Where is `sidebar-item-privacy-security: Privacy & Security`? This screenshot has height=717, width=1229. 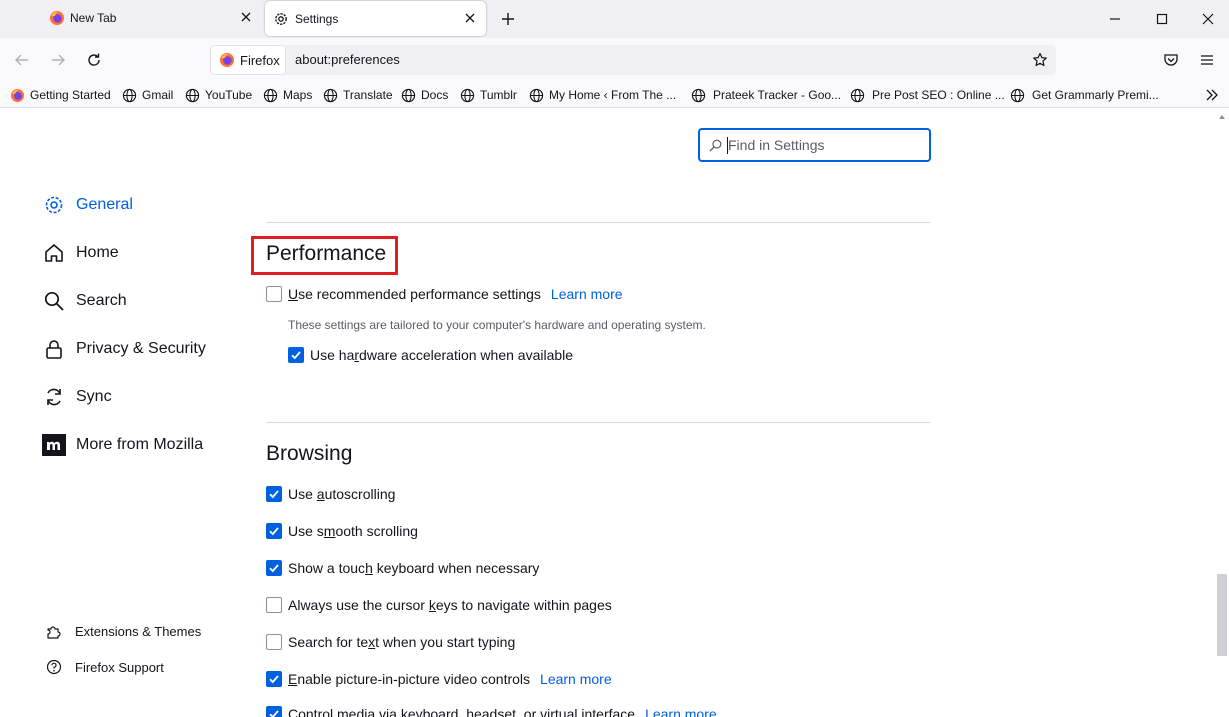
sidebar-item-privacy-security: Privacy & Security is located at coordinates (124, 349).